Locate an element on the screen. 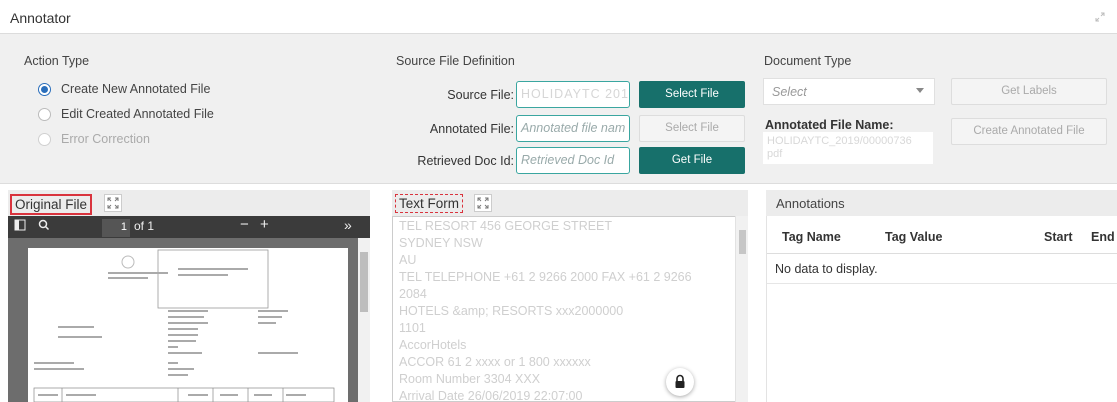 The image size is (1117, 402). zoom-in-button: + is located at coordinates (264, 224).